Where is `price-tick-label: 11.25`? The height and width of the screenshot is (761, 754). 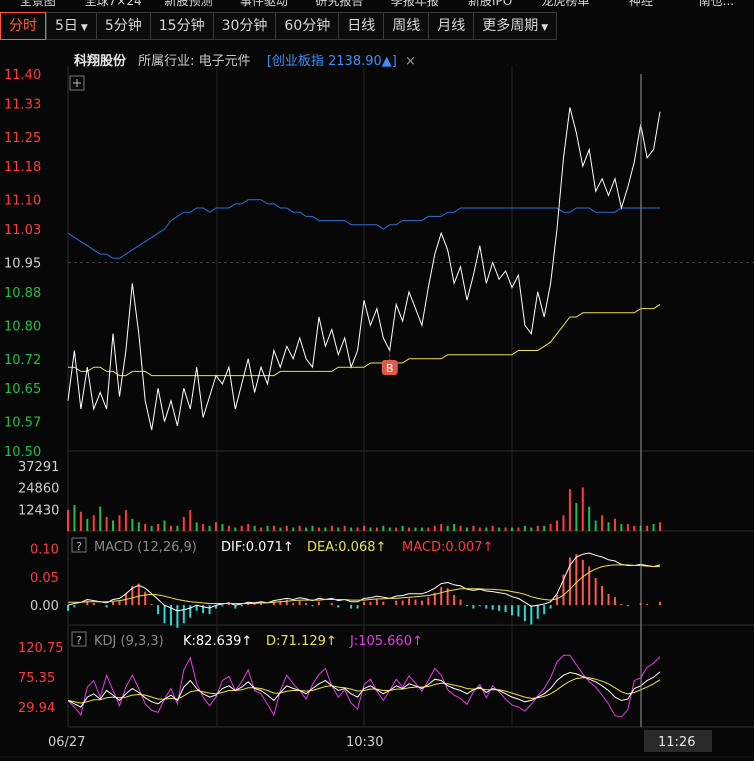
price-tick-label: 11.25 is located at coordinates (22, 138).